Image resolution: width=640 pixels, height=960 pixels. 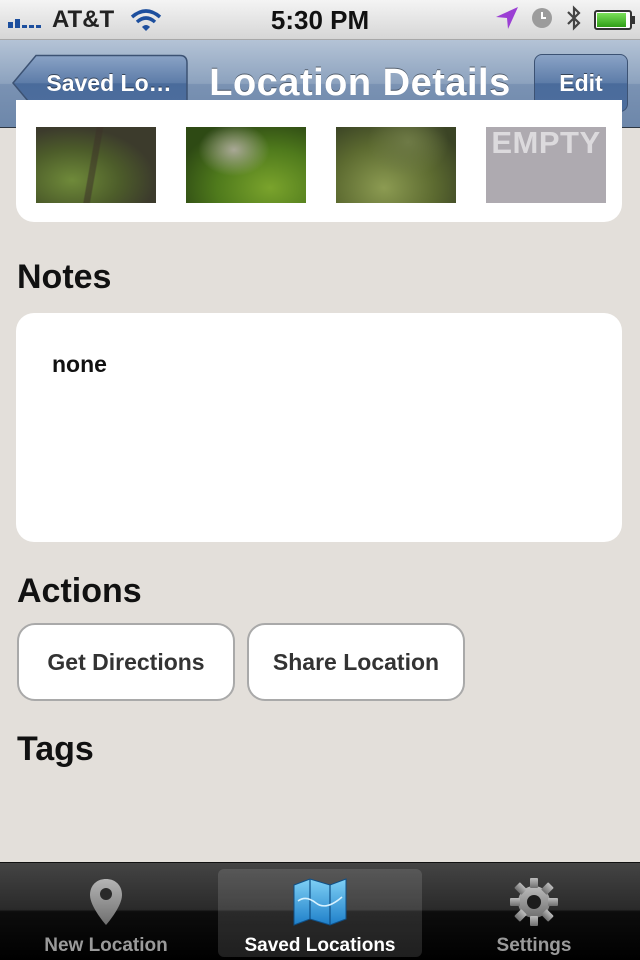 I want to click on folded-map-icon, so click(x=320, y=902).